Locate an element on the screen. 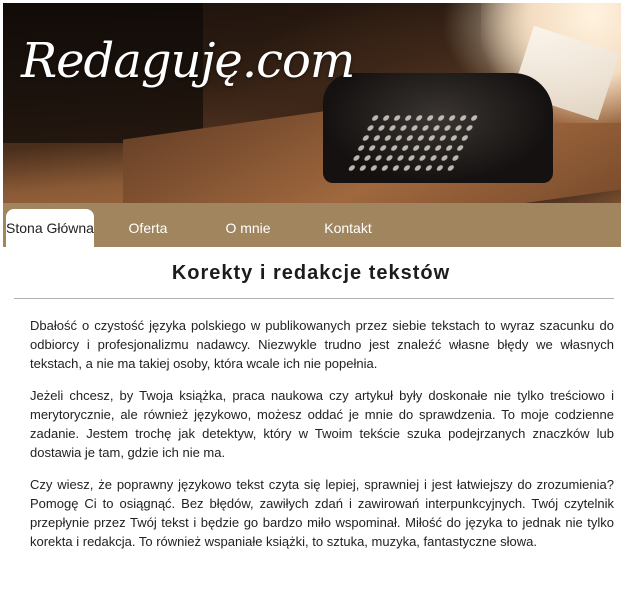  tab-contact: Kontakt is located at coordinates (348, 228).